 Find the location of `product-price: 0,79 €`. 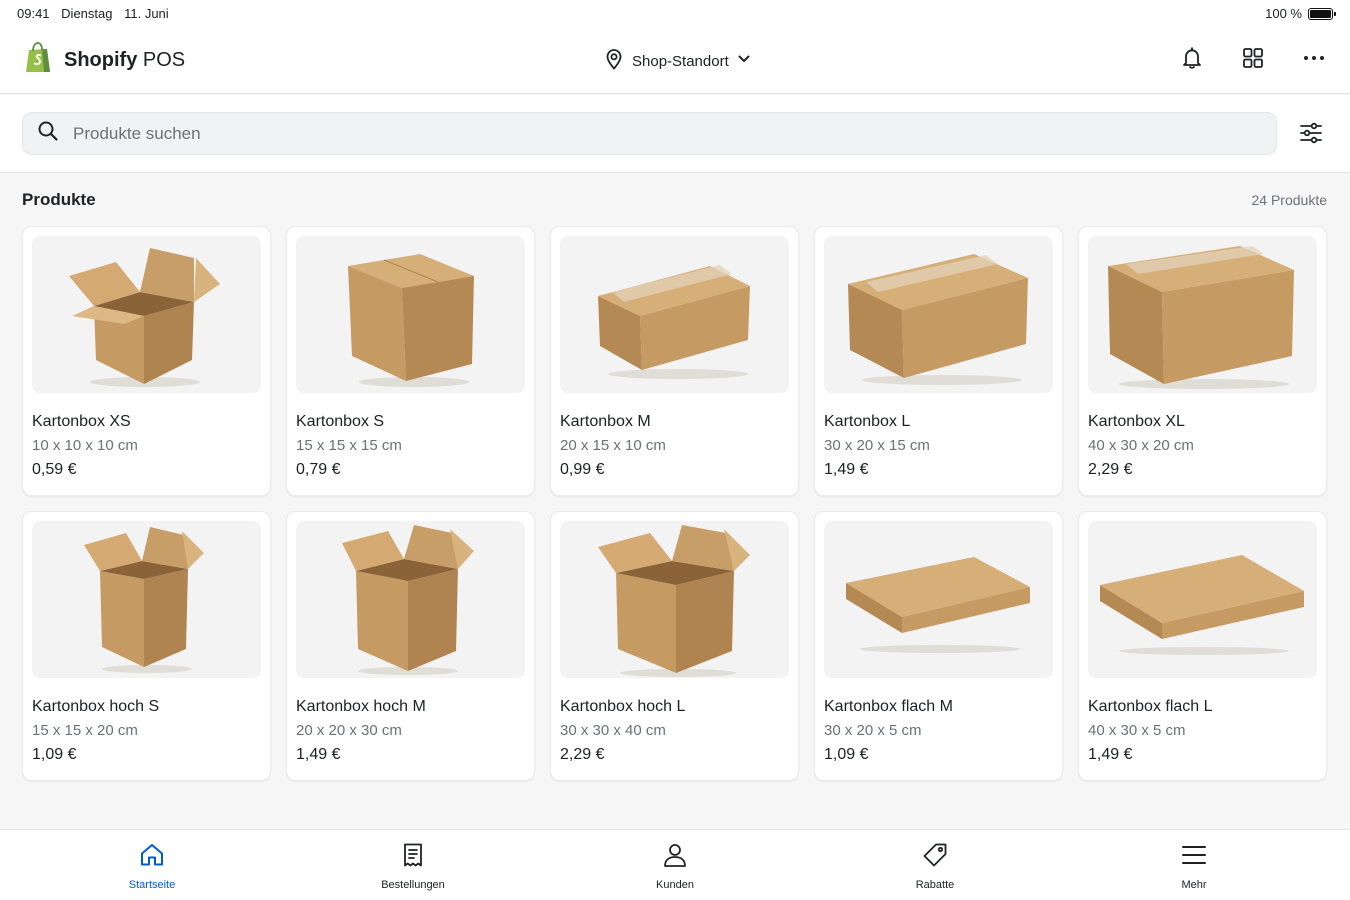

product-price: 0,79 € is located at coordinates (318, 469).